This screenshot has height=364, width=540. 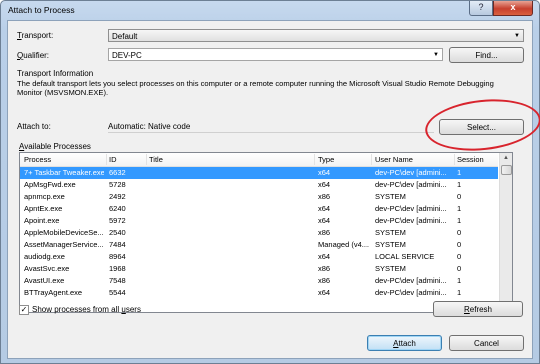 What do you see at coordinates (470, 159) in the screenshot?
I see `column-header-session: Session` at bounding box center [470, 159].